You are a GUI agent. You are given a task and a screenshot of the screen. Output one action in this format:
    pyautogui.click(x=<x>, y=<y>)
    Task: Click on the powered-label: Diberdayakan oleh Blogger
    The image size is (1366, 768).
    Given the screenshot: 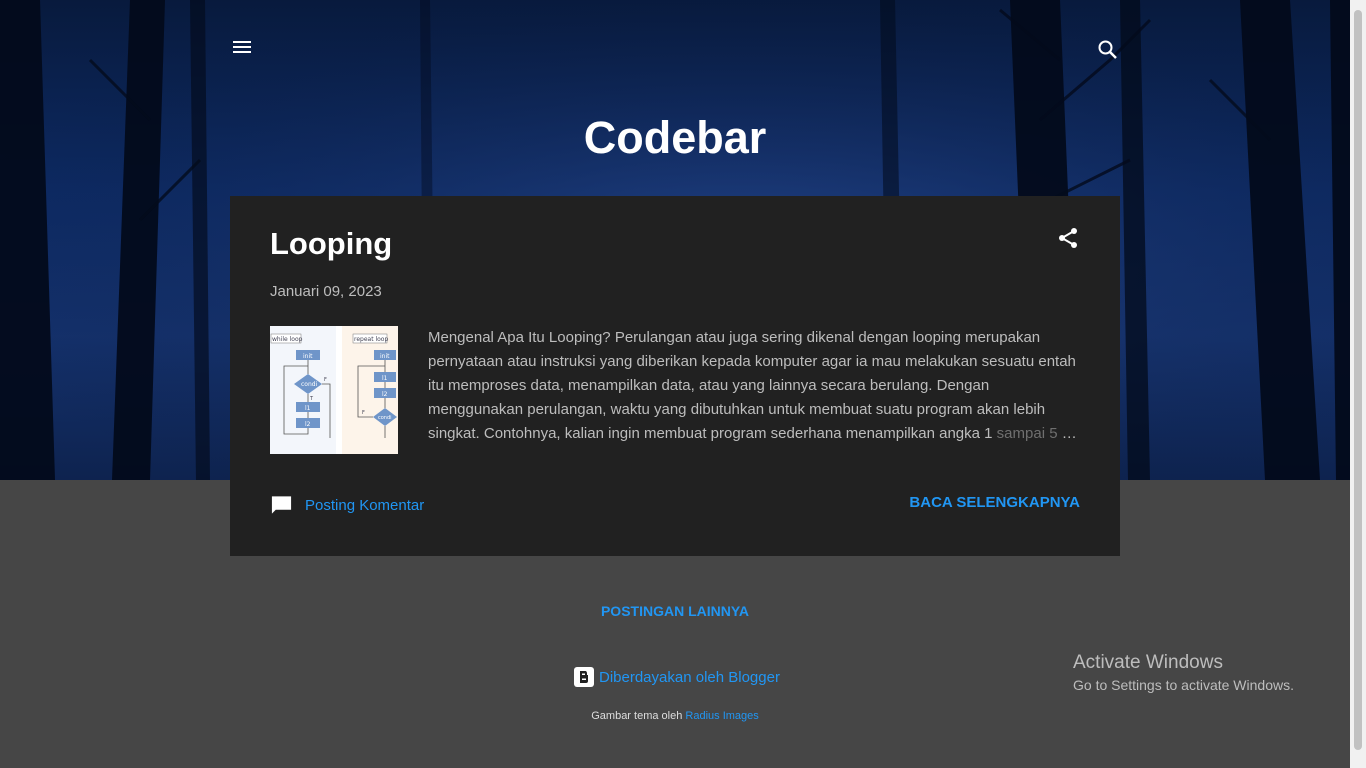 What is the action you would take?
    pyautogui.click(x=689, y=677)
    